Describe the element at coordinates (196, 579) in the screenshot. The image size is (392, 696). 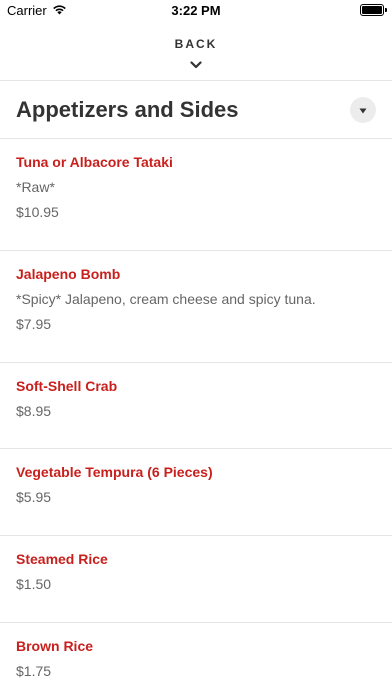
I see `menu-item: Steamed Rice $1.50` at that location.